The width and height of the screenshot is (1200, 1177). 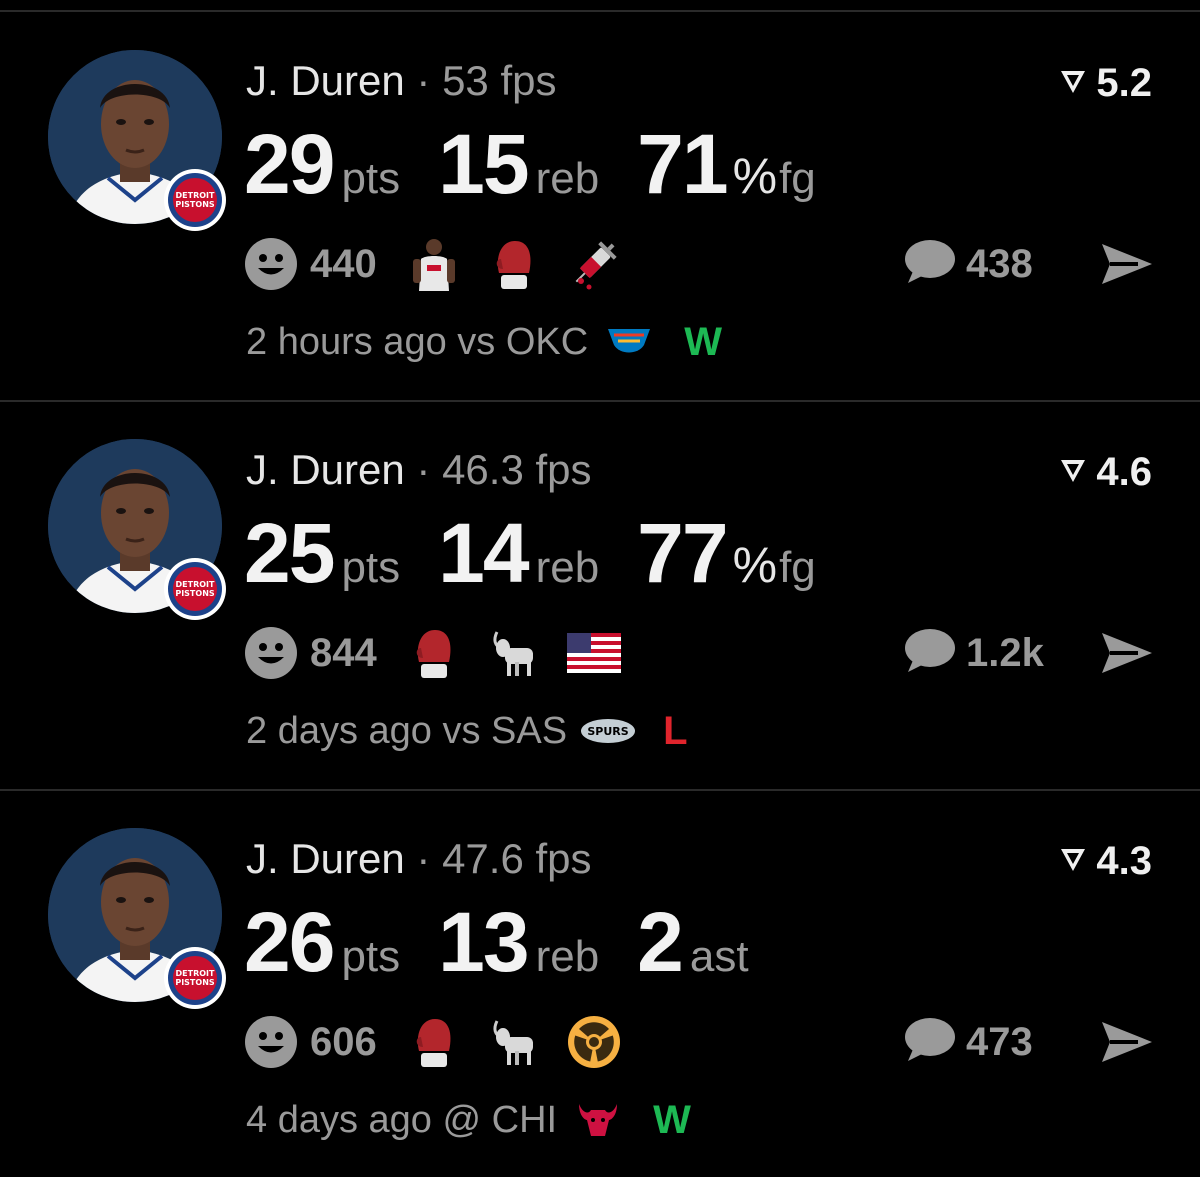 I want to click on stat-value: 15, so click(x=483, y=164).